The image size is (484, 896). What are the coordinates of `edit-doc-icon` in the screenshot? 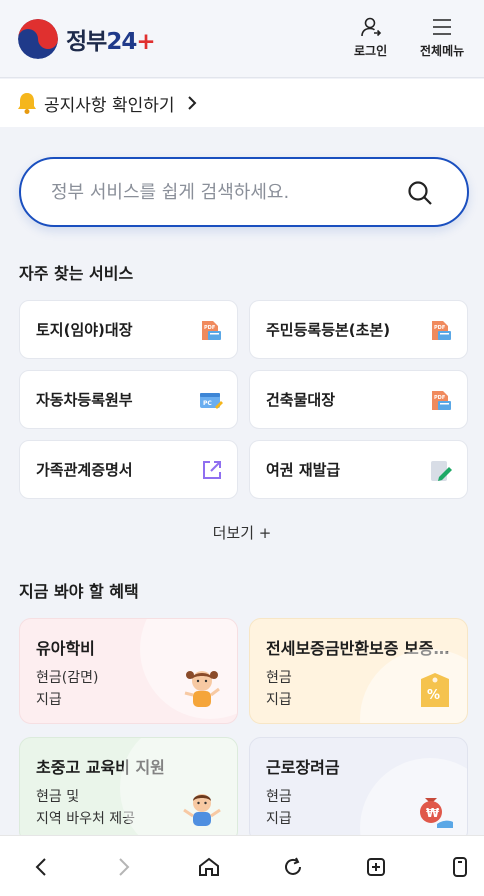 It's located at (441, 471).